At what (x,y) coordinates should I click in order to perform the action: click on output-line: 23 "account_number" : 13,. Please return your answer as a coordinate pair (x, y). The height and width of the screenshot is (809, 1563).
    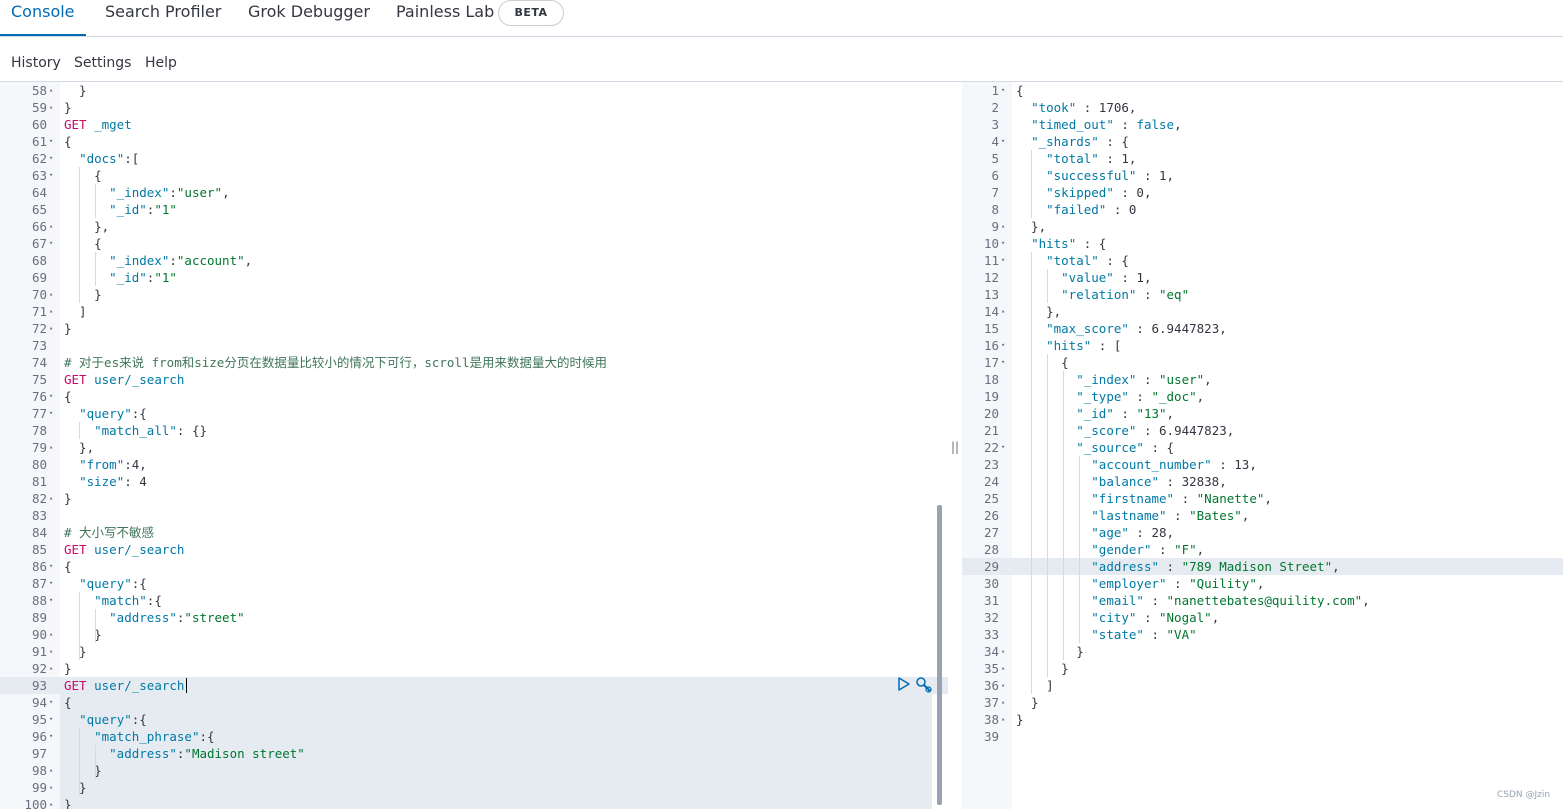
    Looking at the image, I should click on (1262, 464).